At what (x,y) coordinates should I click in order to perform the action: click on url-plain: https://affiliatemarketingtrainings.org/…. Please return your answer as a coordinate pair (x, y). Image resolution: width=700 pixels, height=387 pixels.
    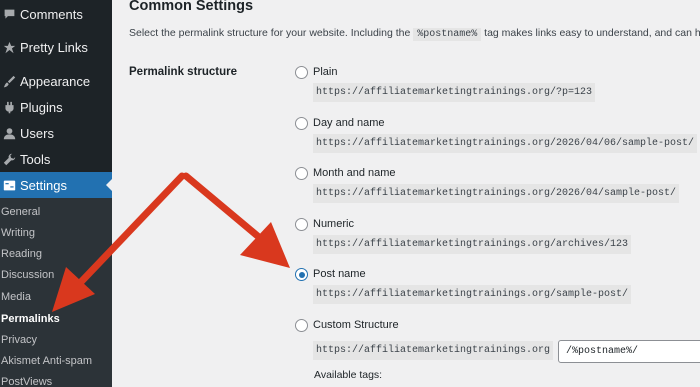
    Looking at the image, I should click on (454, 92).